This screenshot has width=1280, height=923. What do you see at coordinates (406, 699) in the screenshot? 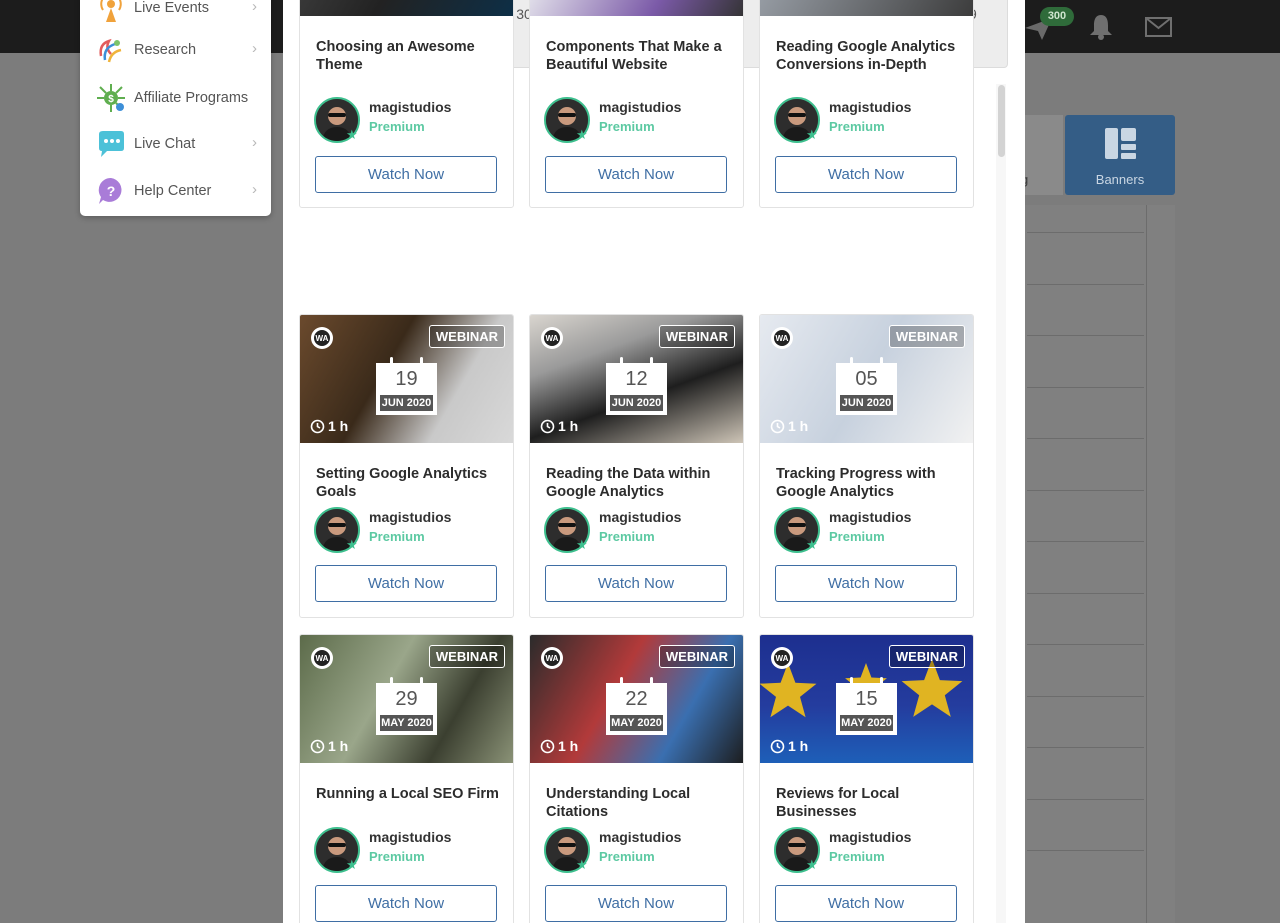
I see `webinar-thumbnail: WA WEBINAR 29 MAY 2020 1 h` at bounding box center [406, 699].